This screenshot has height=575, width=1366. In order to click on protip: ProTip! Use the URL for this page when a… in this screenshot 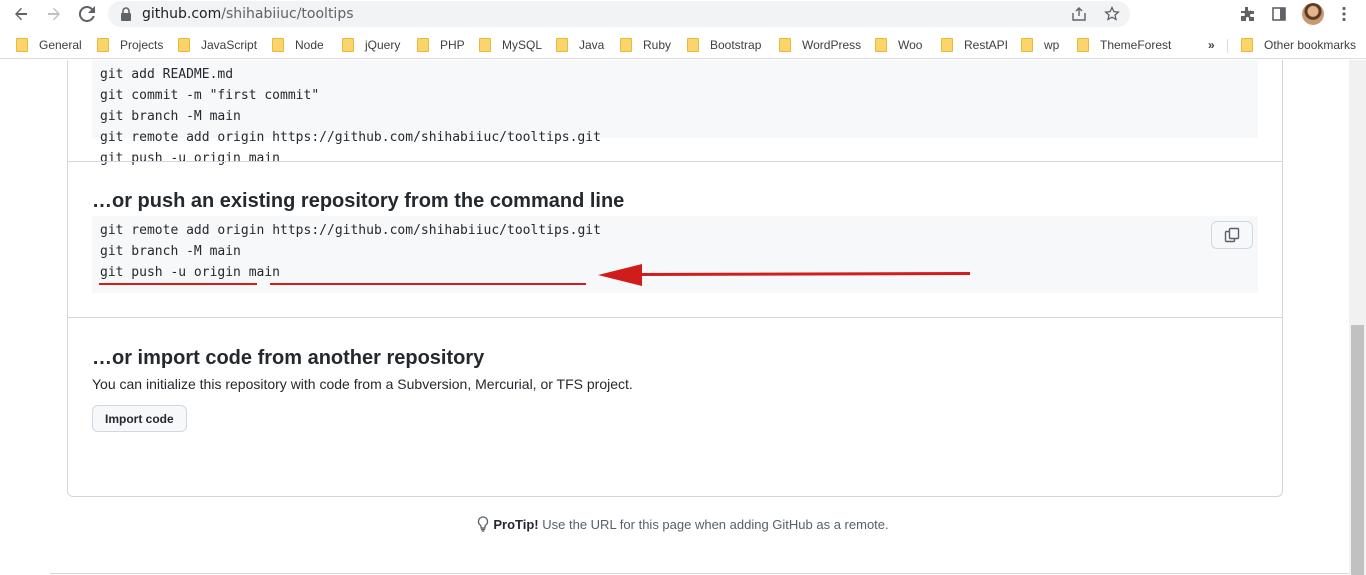, I will do `click(683, 524)`.